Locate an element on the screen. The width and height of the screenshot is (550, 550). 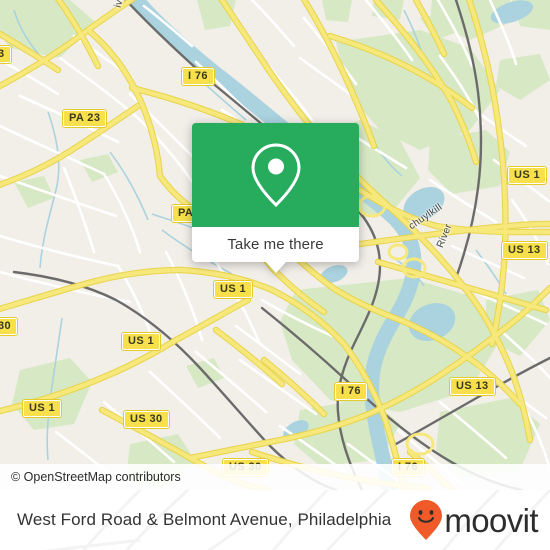
moovit-smiley-pin-icon is located at coordinates (426, 520).